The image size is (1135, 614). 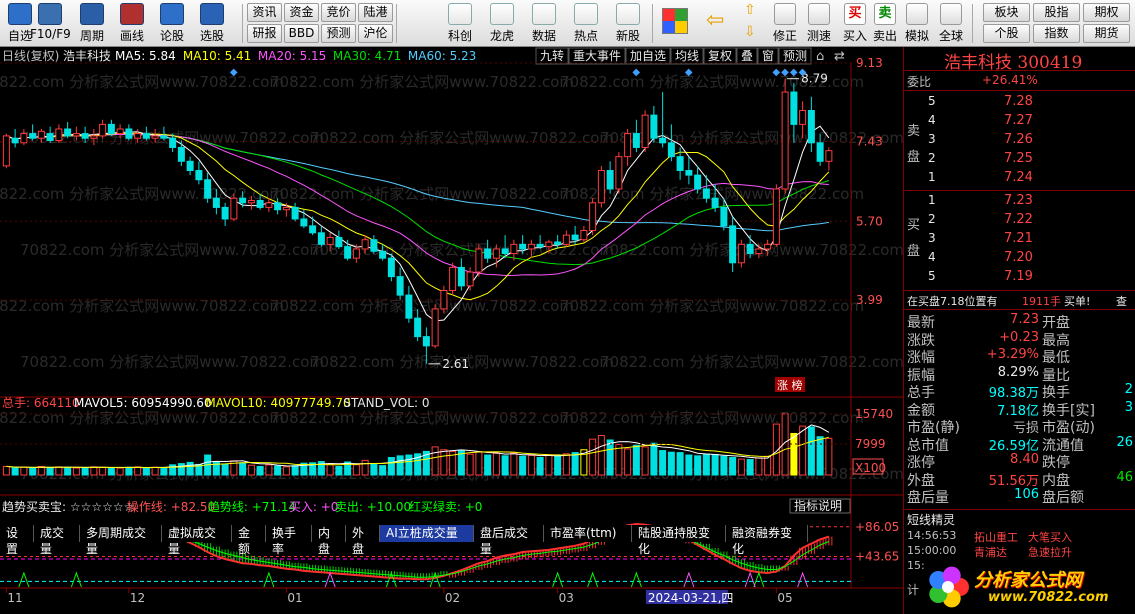 I want to click on pe-data-button: 数据, so click(x=544, y=23).